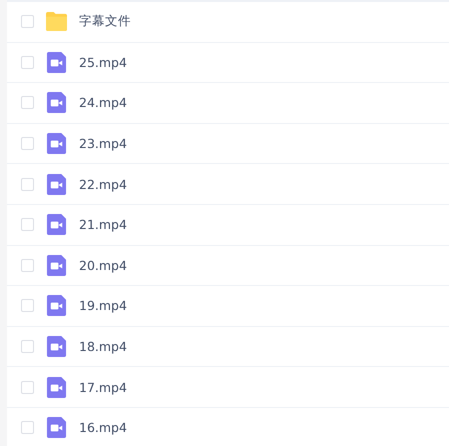 The height and width of the screenshot is (446, 449). What do you see at coordinates (103, 144) in the screenshot?
I see `file-name: 23.mp4` at bounding box center [103, 144].